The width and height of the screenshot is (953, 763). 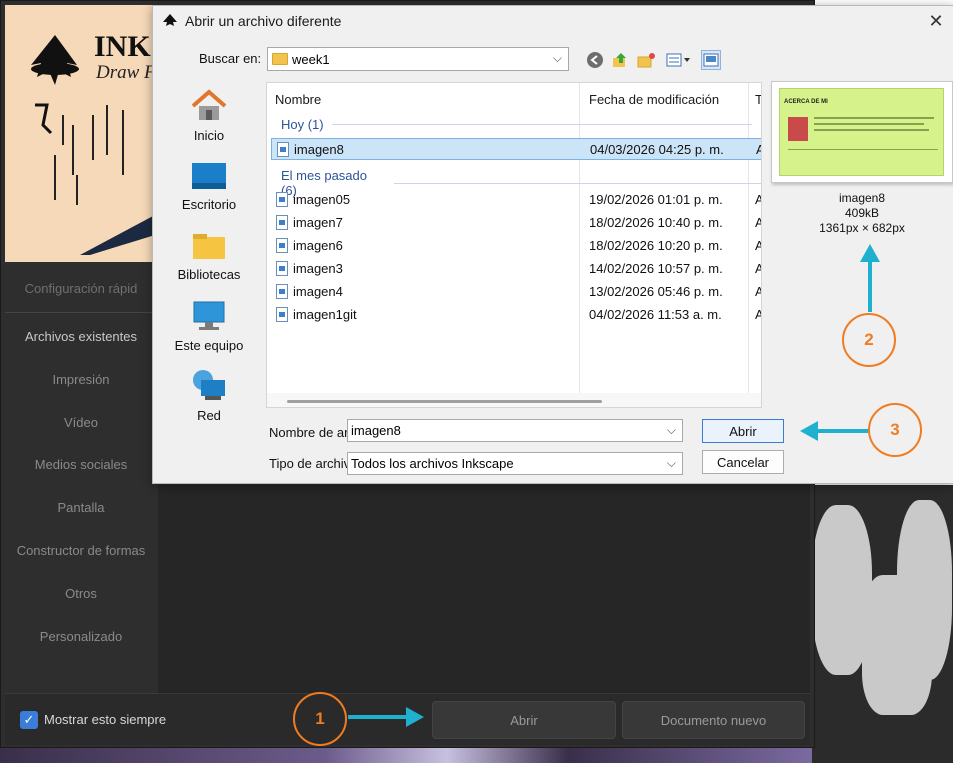 What do you see at coordinates (869, 340) in the screenshot?
I see `step-2-badge: 2` at bounding box center [869, 340].